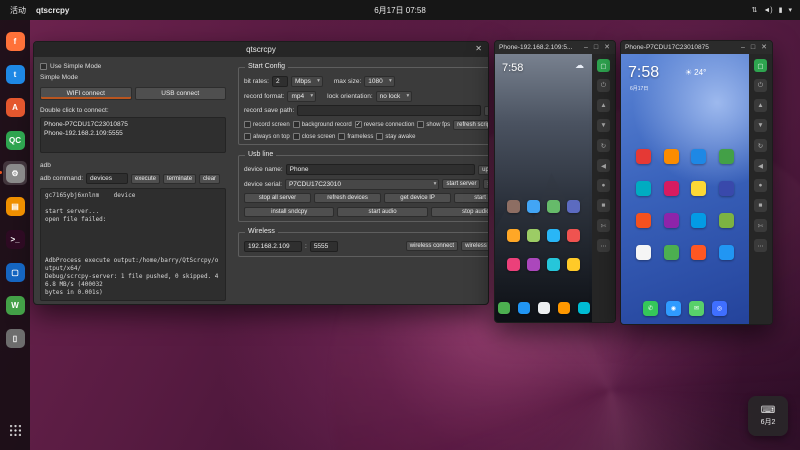 This screenshot has height=450, width=800. Describe the element at coordinates (52, 10) in the screenshot. I see `focused-app-name: qtscrcpy` at that location.